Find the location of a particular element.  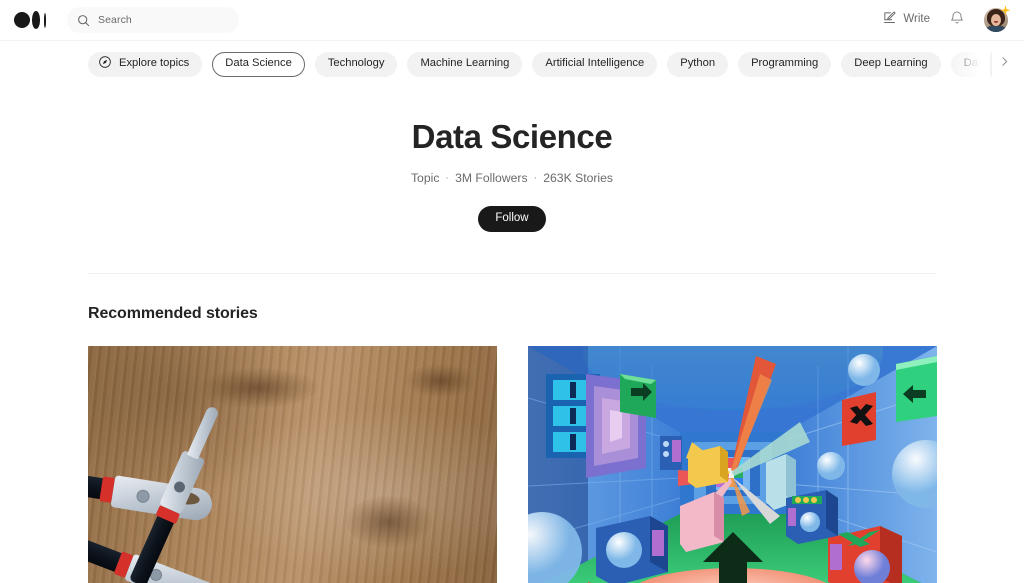

write-button: Write is located at coordinates (906, 20).